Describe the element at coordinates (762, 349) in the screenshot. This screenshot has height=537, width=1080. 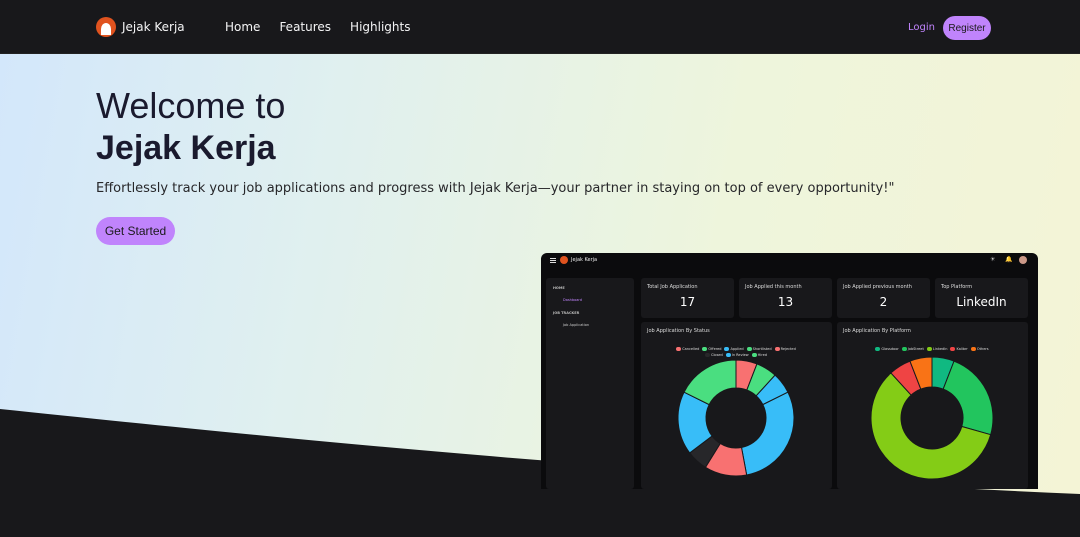
I see `legend-label: Shortlisted` at that location.